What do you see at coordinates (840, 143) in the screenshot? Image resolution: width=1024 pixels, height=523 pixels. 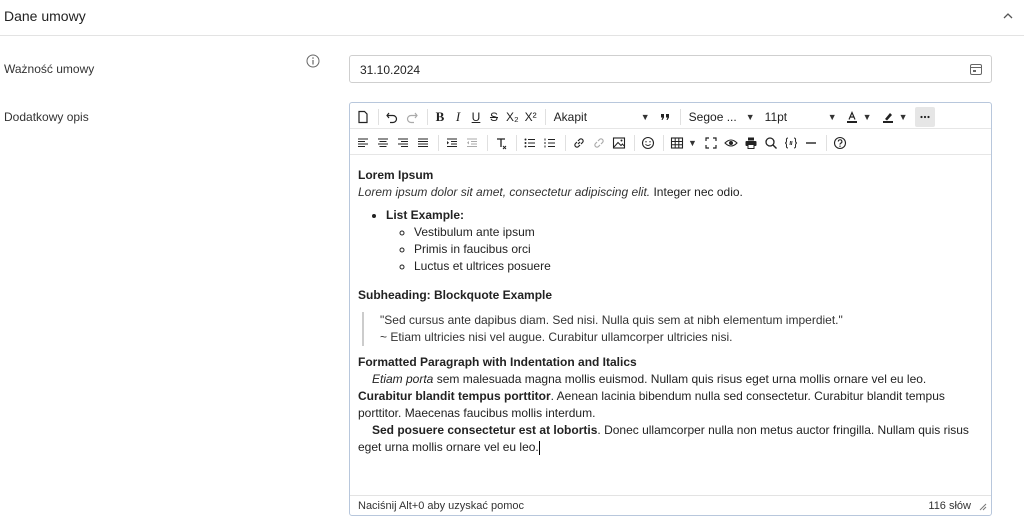 I see `help-icon` at bounding box center [840, 143].